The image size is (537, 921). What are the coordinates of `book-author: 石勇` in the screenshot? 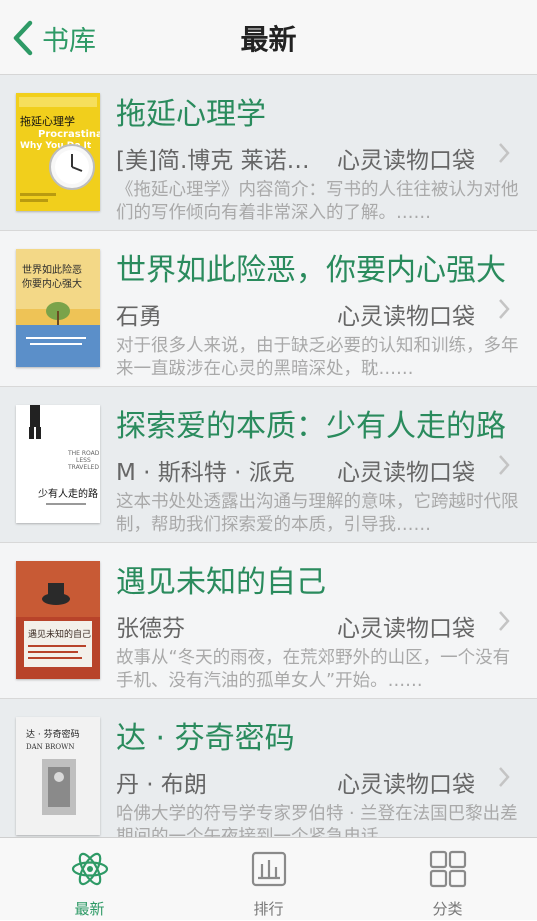 It's located at (139, 317).